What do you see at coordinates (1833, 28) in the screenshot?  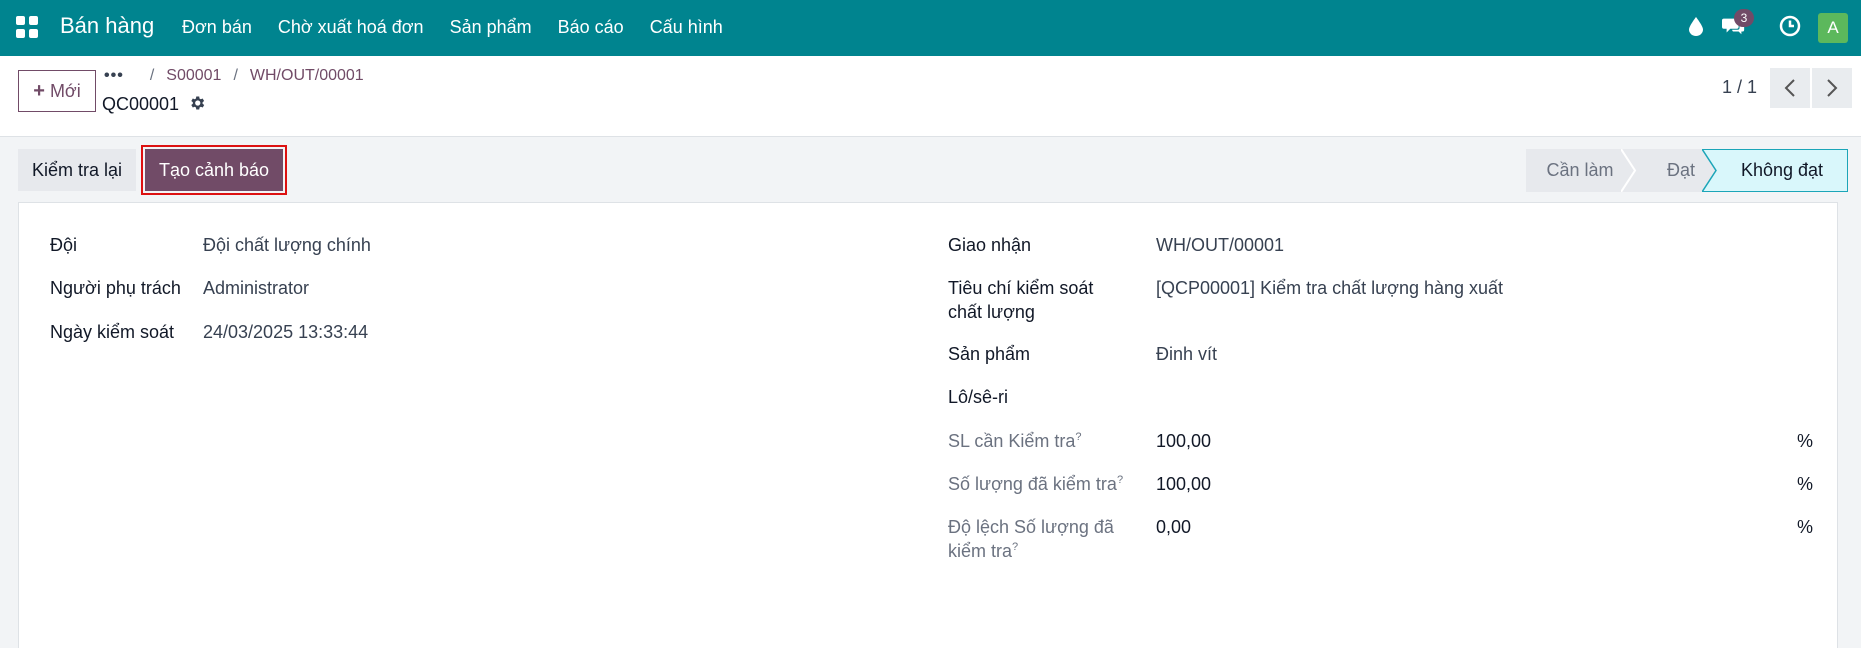 I see `user-avatar: A` at bounding box center [1833, 28].